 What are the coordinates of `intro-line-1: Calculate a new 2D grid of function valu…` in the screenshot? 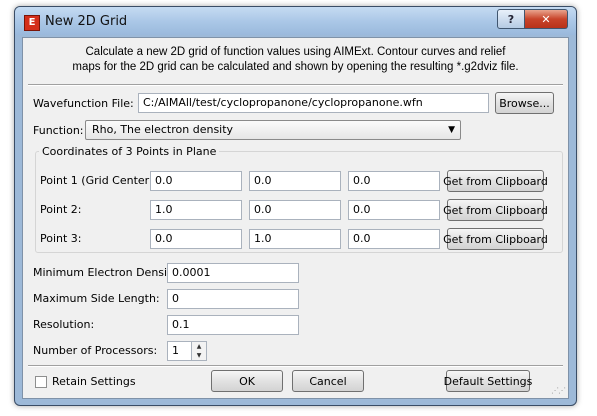 It's located at (295, 52).